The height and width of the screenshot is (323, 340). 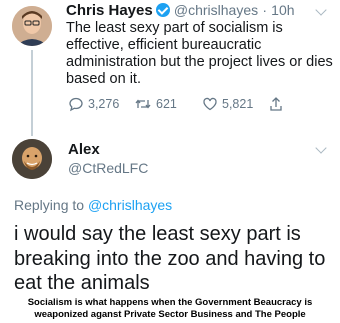 What do you see at coordinates (282, 10) in the screenshot?
I see `tweet-time: 10h` at bounding box center [282, 10].